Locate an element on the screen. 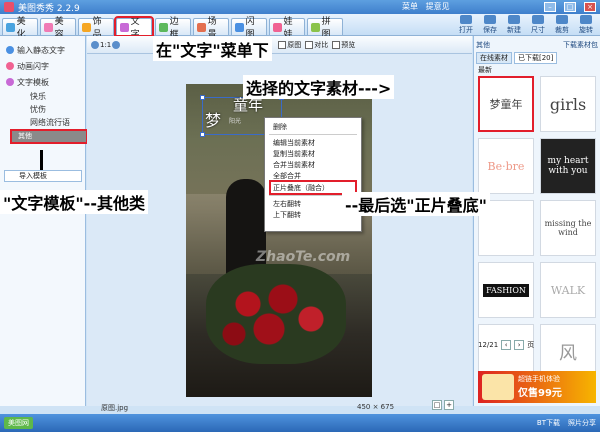  save-icon is located at coordinates (490, 19).